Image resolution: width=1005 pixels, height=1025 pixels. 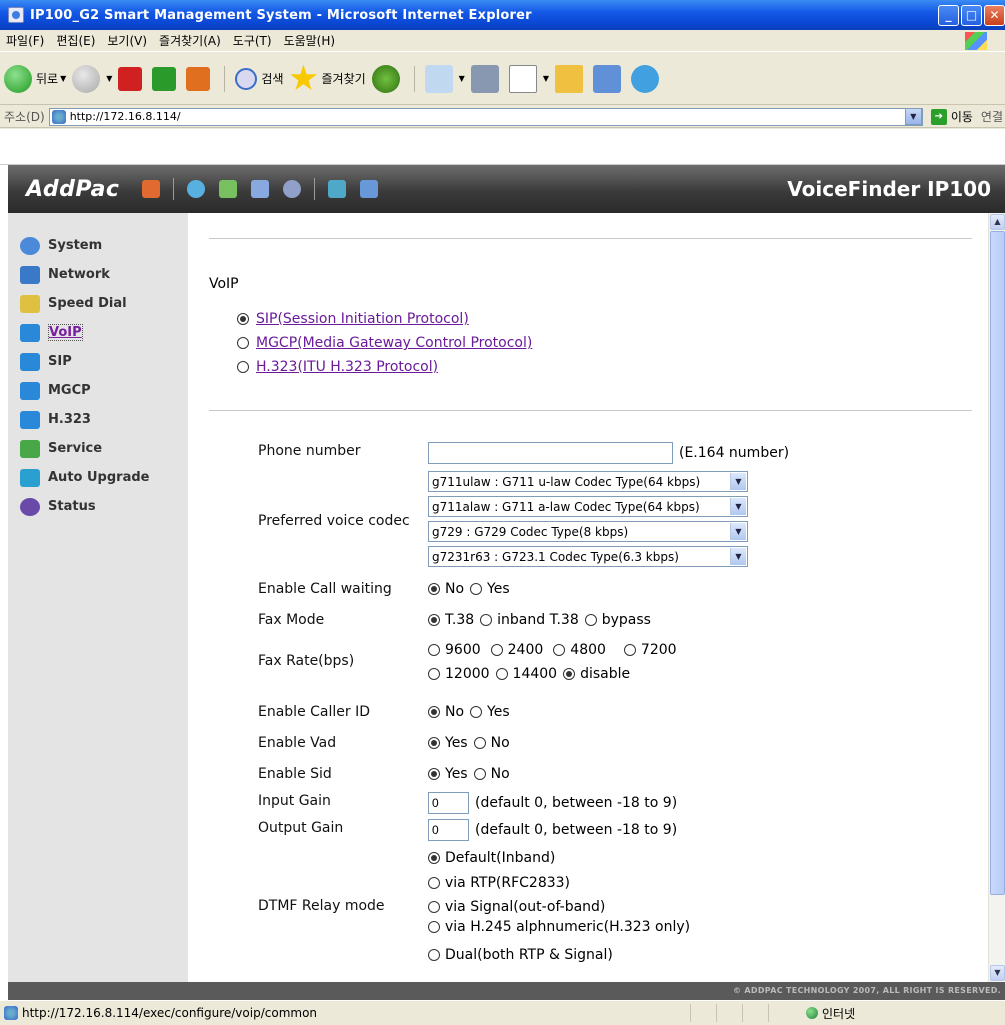 I want to click on stop-icon, so click(x=130, y=78).